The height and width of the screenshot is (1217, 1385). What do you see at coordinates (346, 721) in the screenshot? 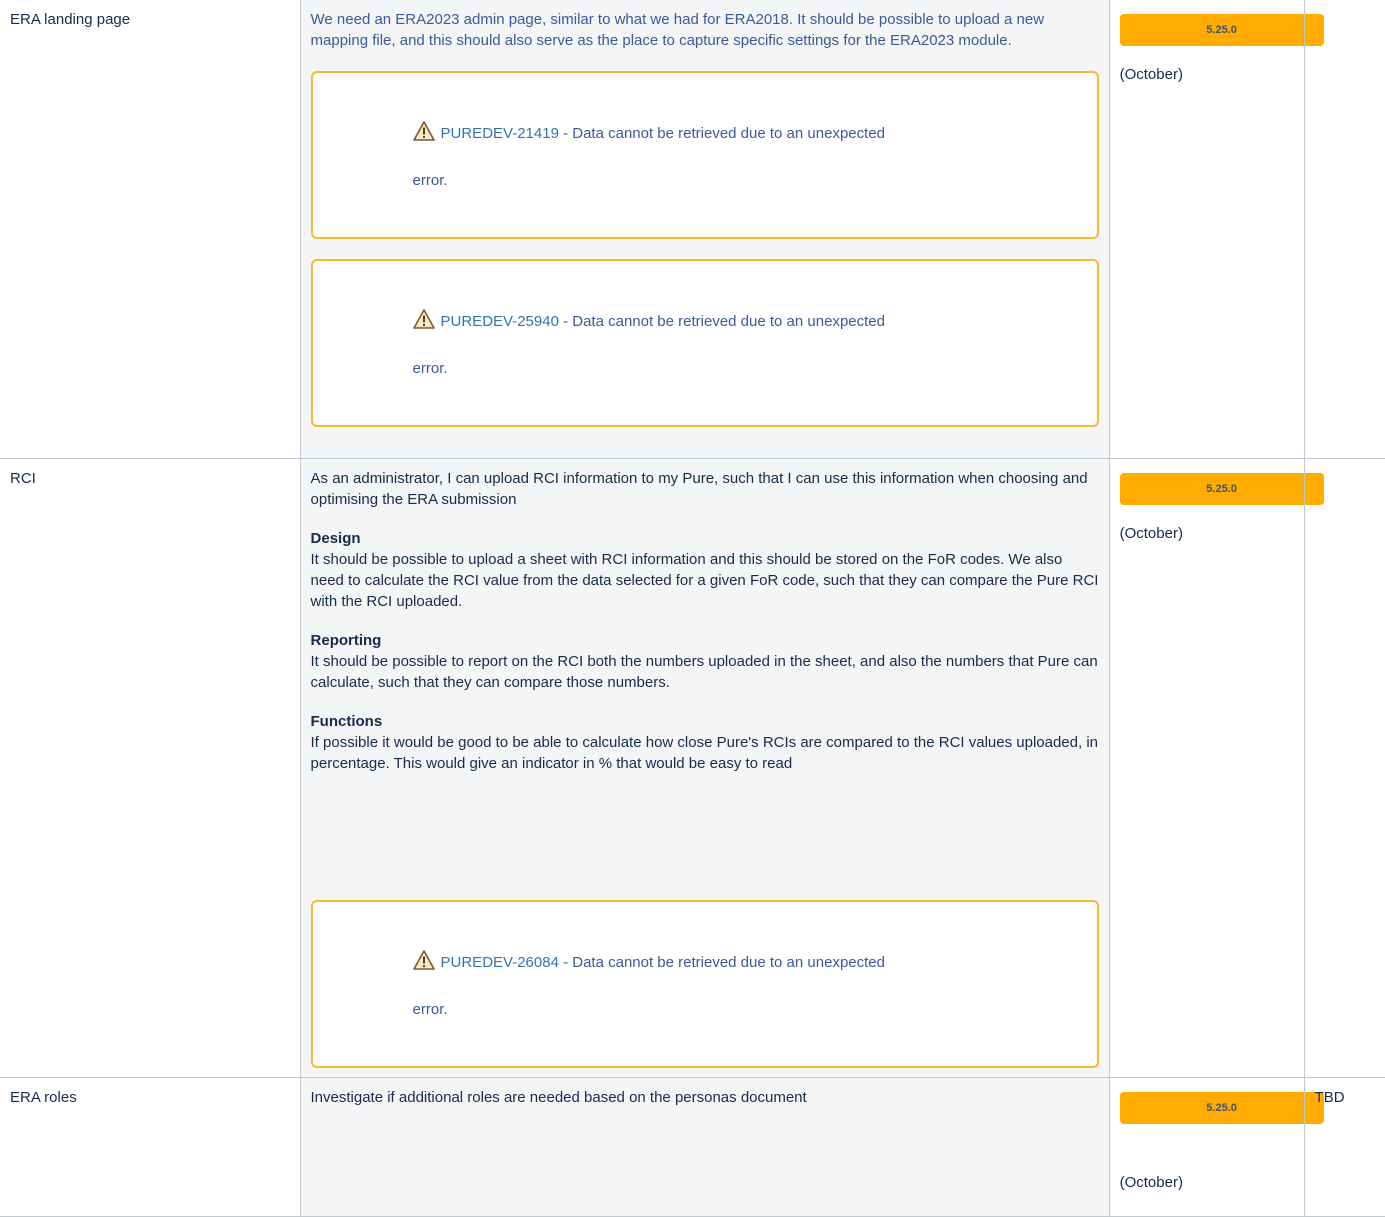
I see `section-heading: Functions` at bounding box center [346, 721].